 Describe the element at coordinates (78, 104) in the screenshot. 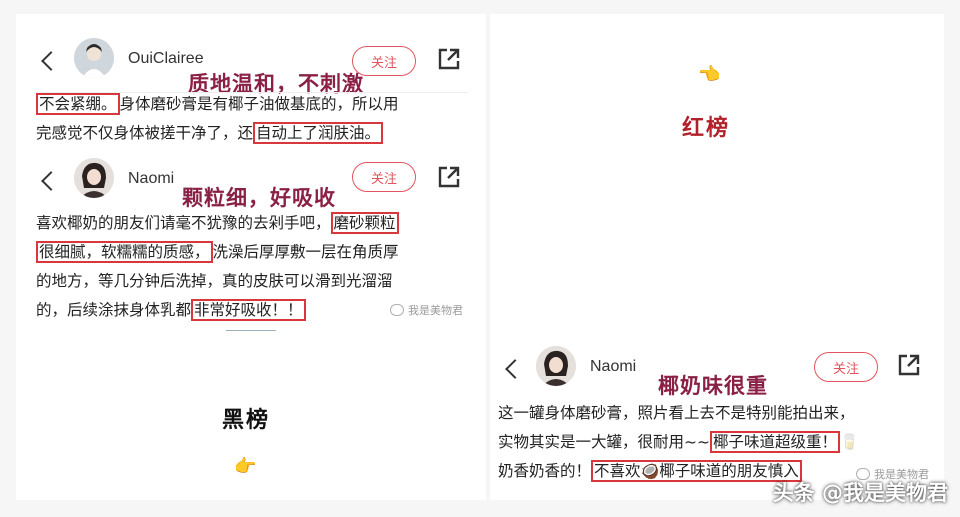

I see `highlight-box: 不会紧绷。` at that location.